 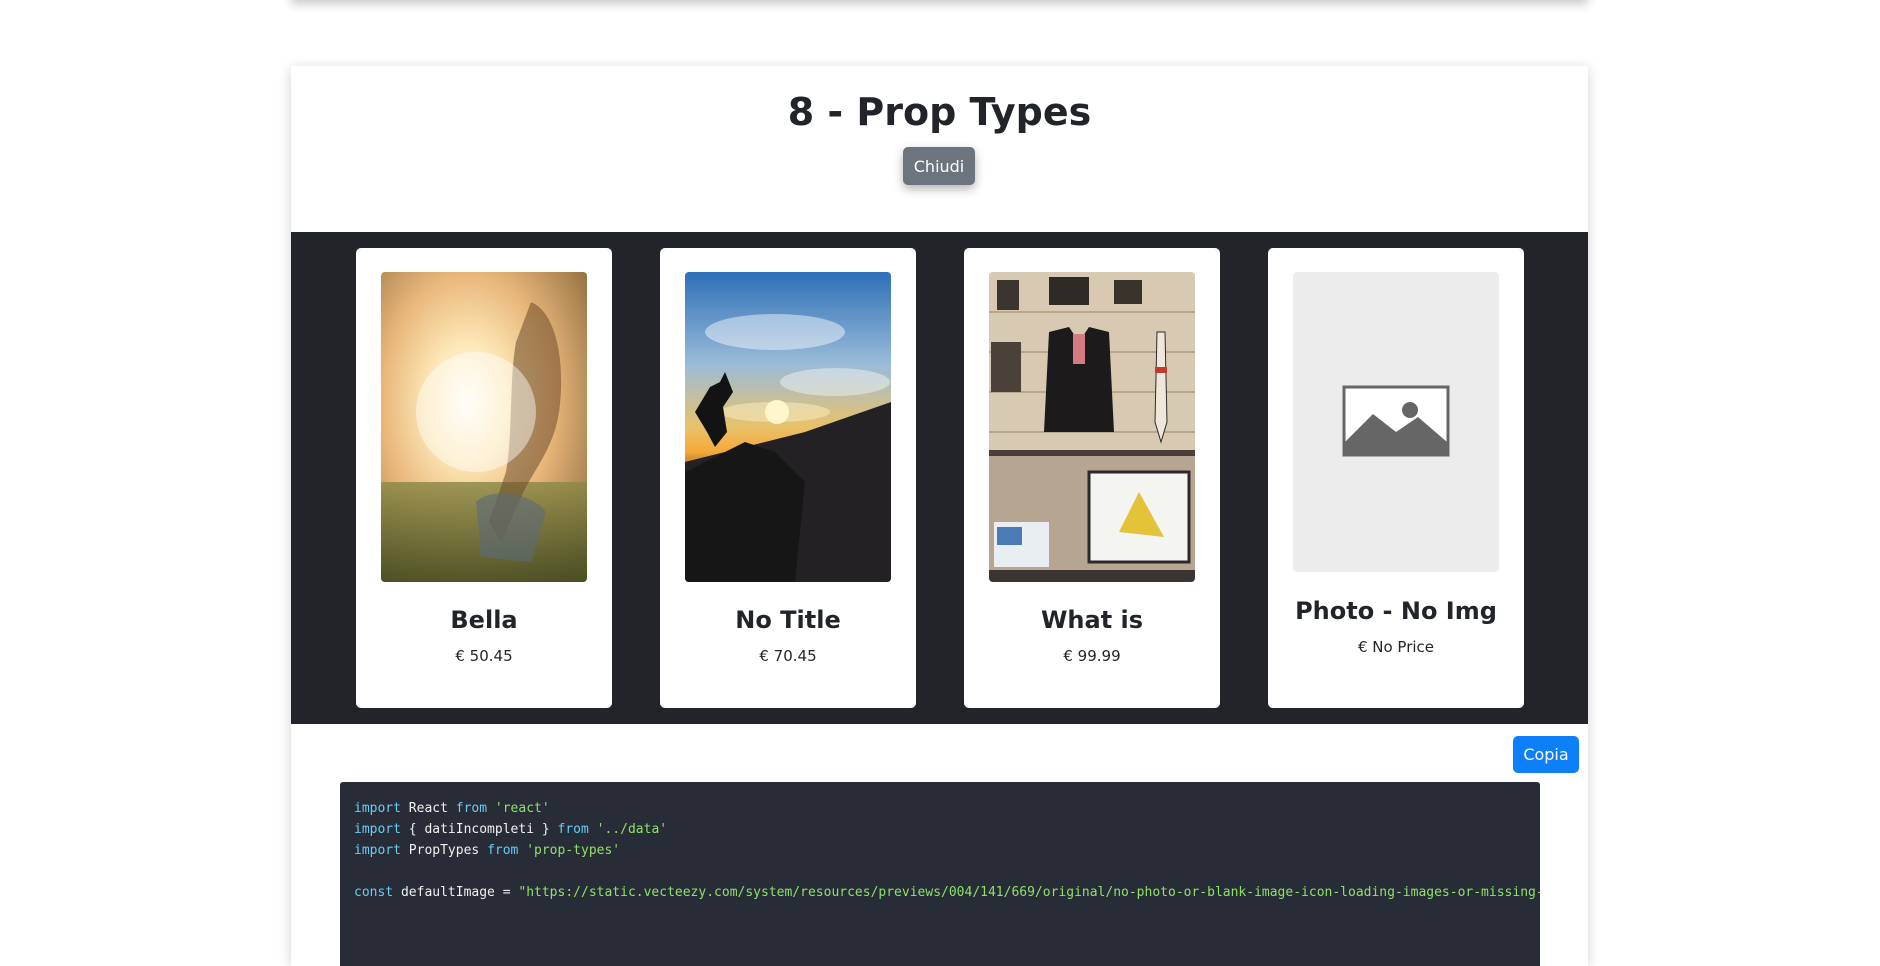 I want to click on code-line: import PropTypes from 'prop-types', so click(x=940, y=850).